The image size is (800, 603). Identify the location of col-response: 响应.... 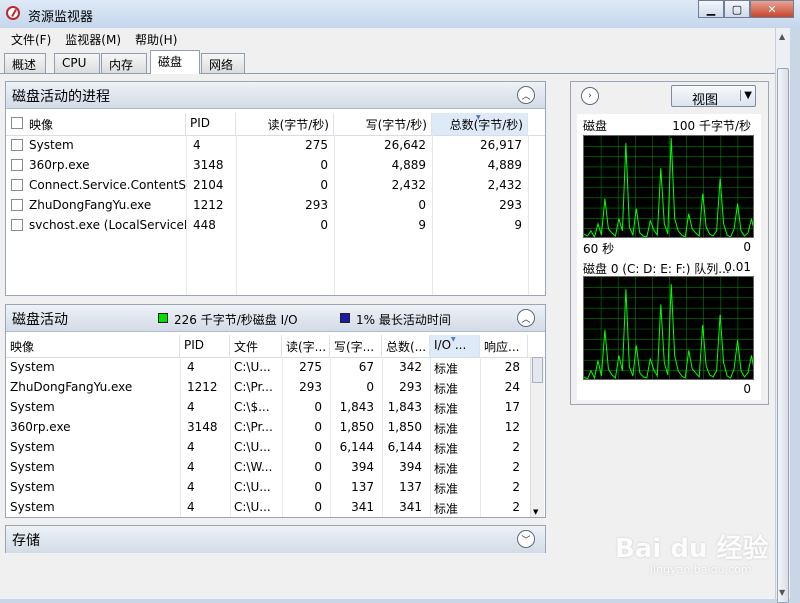
(504, 346).